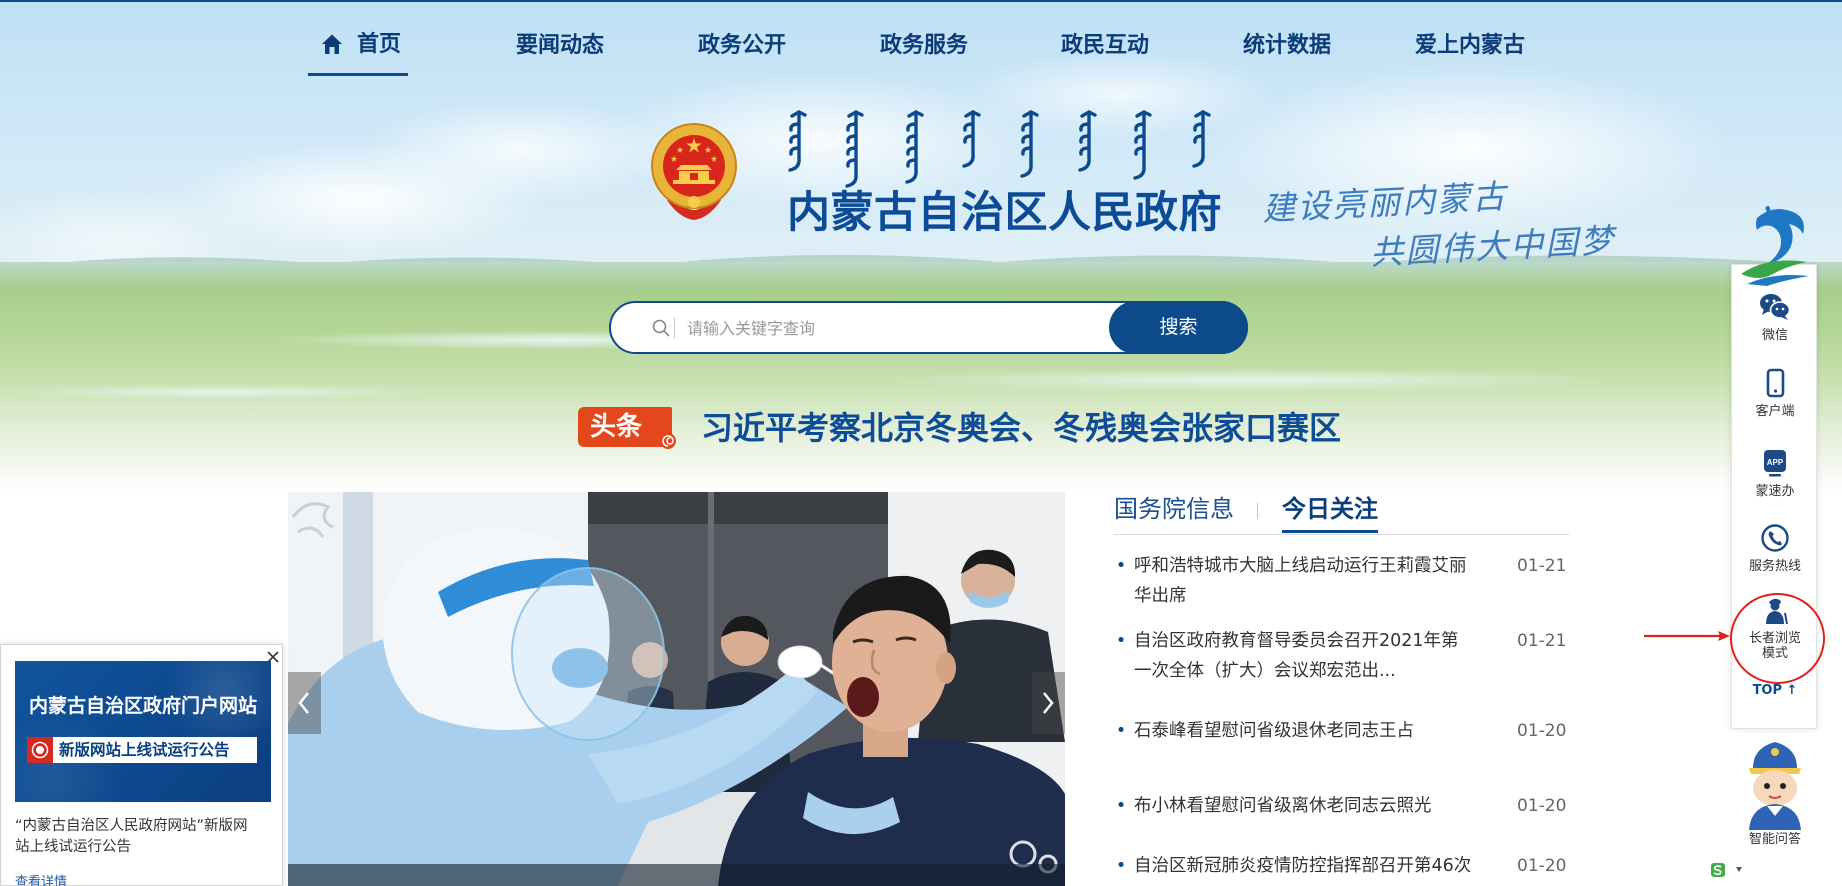  I want to click on slider-prev-button, so click(304, 703).